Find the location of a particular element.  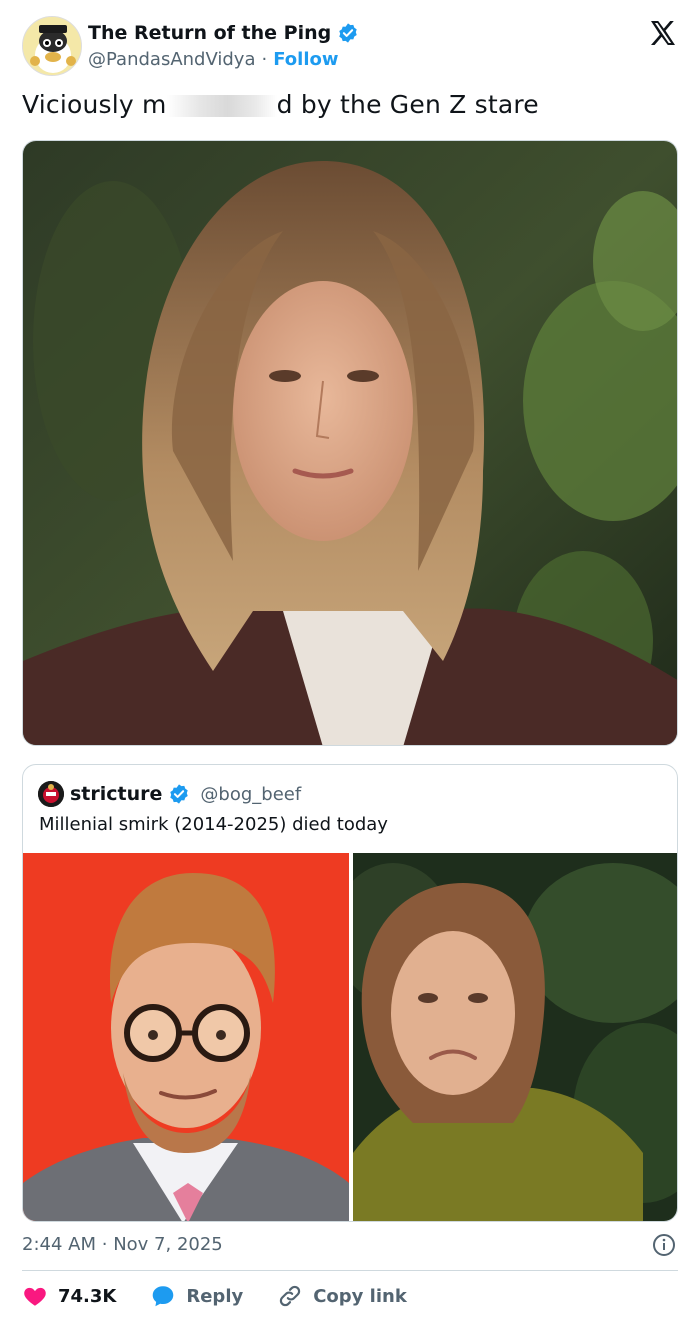

action-bar: 74.3K Reply Copy link is located at coordinates (231, 1296).